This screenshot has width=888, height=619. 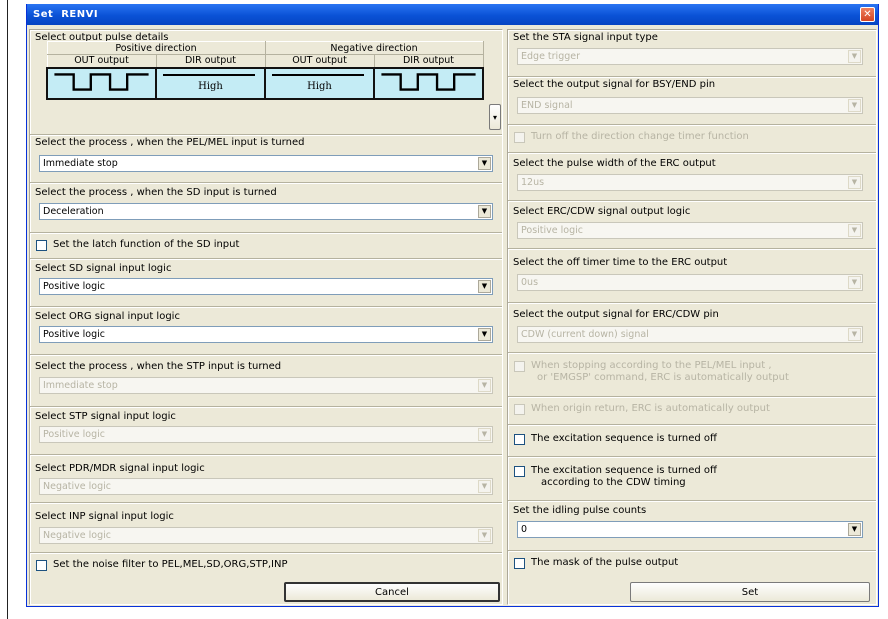 I want to click on erc-logic-value: Positive logic, so click(x=552, y=230).